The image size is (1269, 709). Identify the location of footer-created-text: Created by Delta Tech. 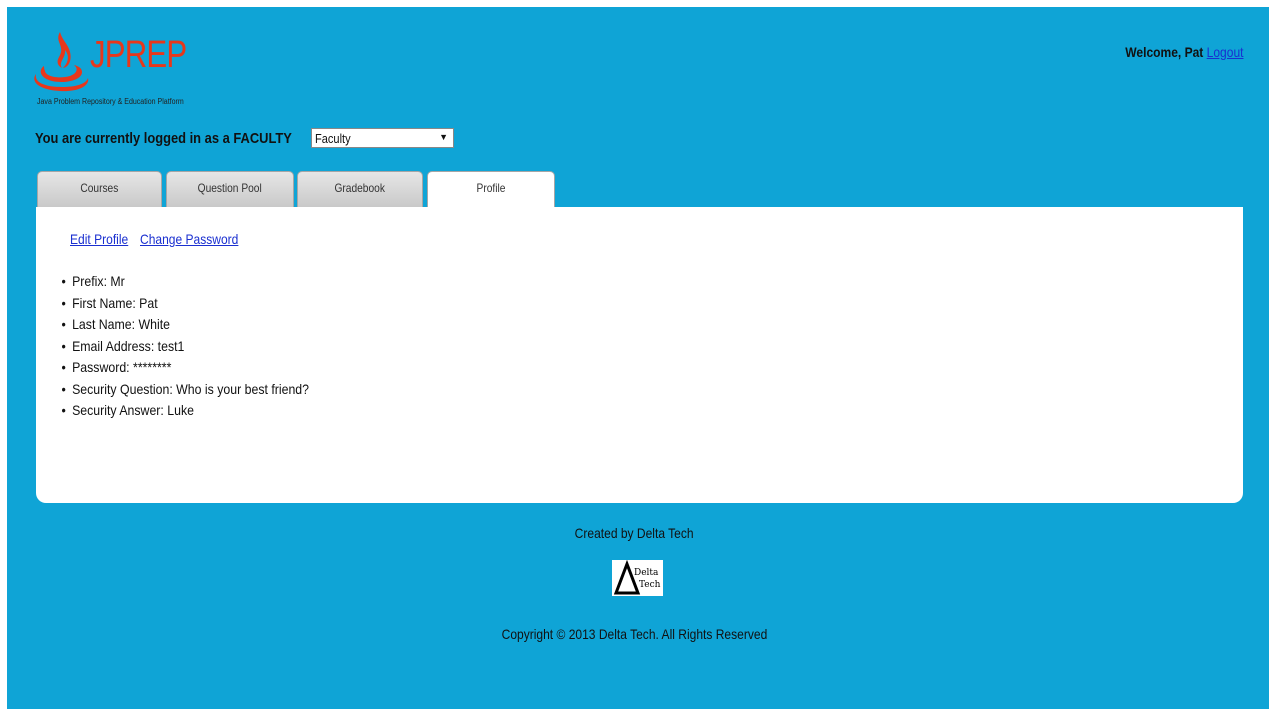
(634, 533).